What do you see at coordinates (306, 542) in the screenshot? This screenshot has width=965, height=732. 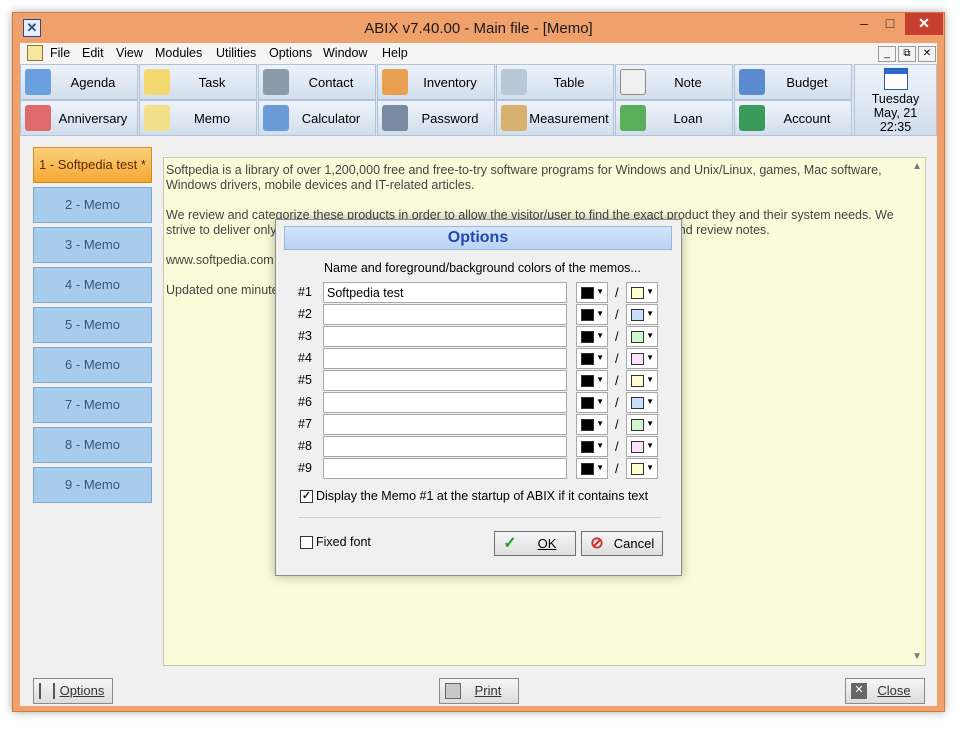 I see `fixed-font-checkbox` at bounding box center [306, 542].